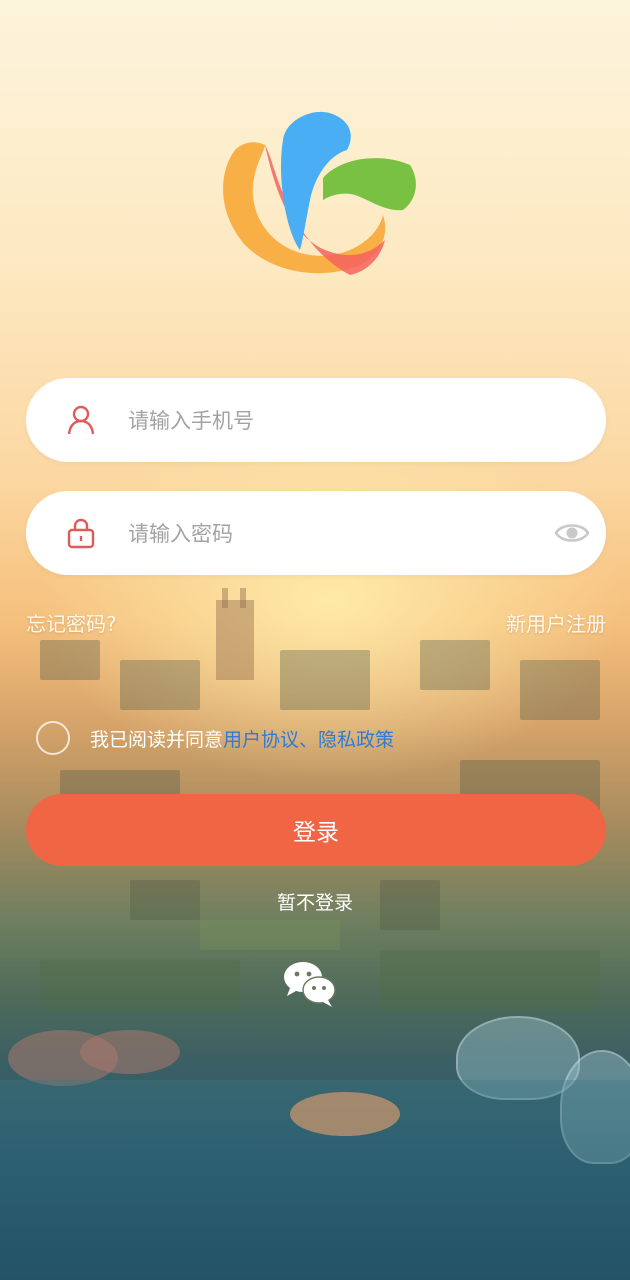 The image size is (630, 1280). I want to click on privacy-policy-link: 隐私政策, so click(356, 740).